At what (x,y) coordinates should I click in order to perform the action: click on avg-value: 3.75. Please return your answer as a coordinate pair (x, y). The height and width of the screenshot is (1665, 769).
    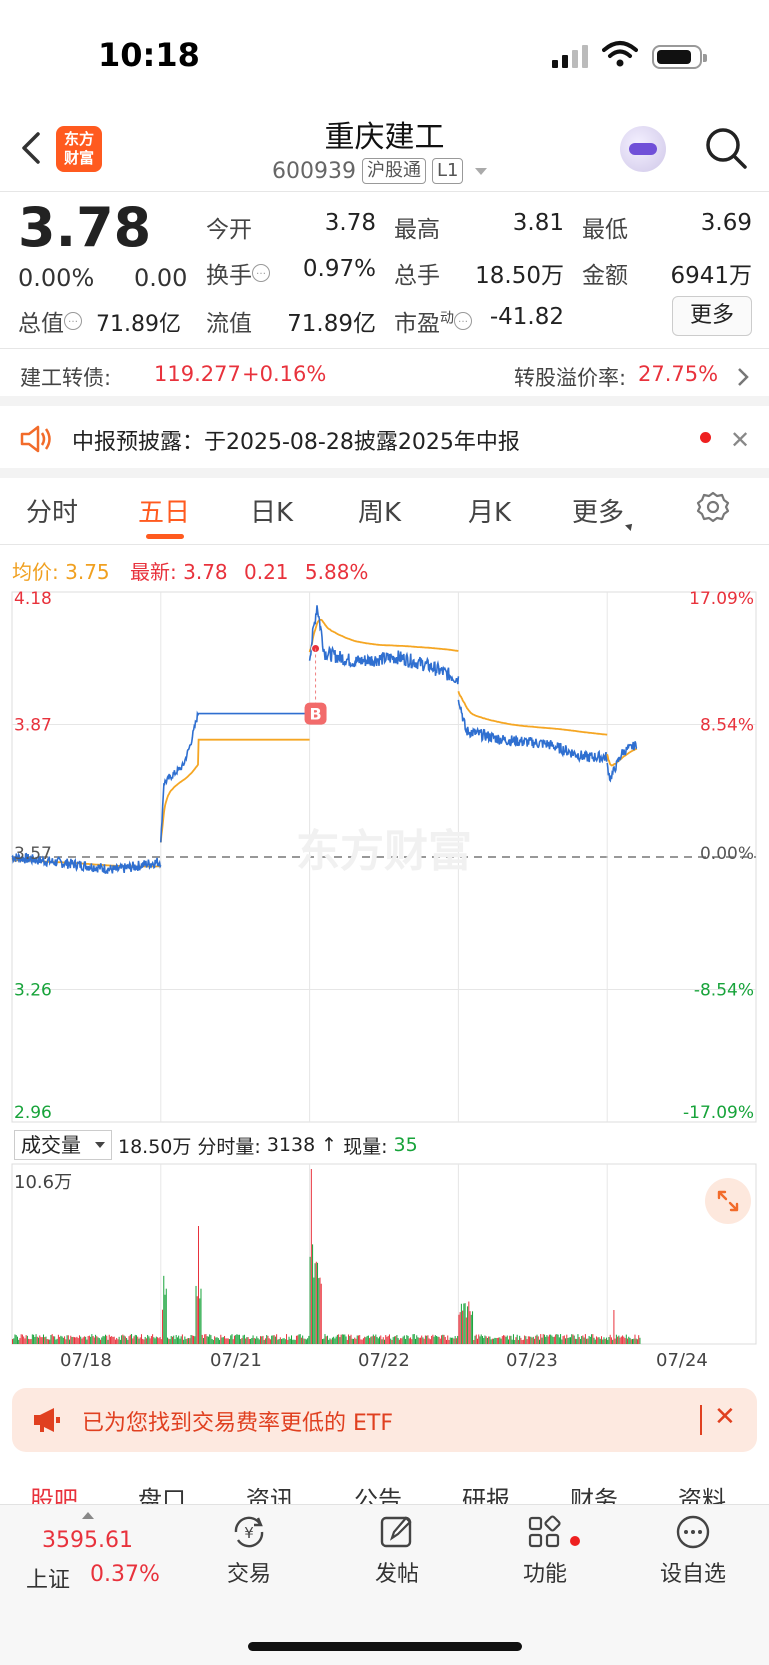
    Looking at the image, I should click on (87, 572).